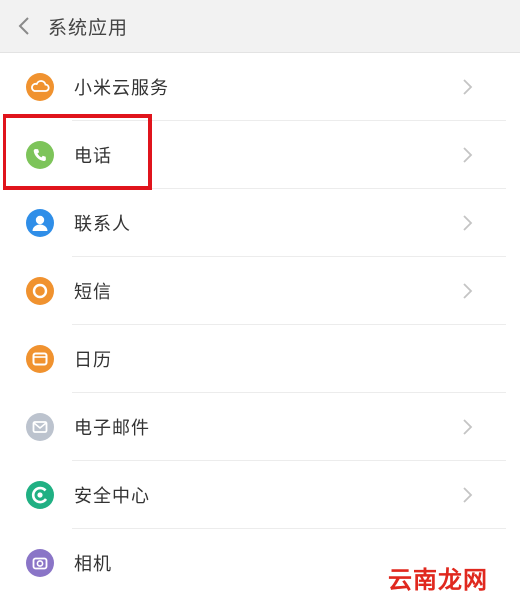  What do you see at coordinates (112, 496) in the screenshot?
I see `list-item-label: 安全中心` at bounding box center [112, 496].